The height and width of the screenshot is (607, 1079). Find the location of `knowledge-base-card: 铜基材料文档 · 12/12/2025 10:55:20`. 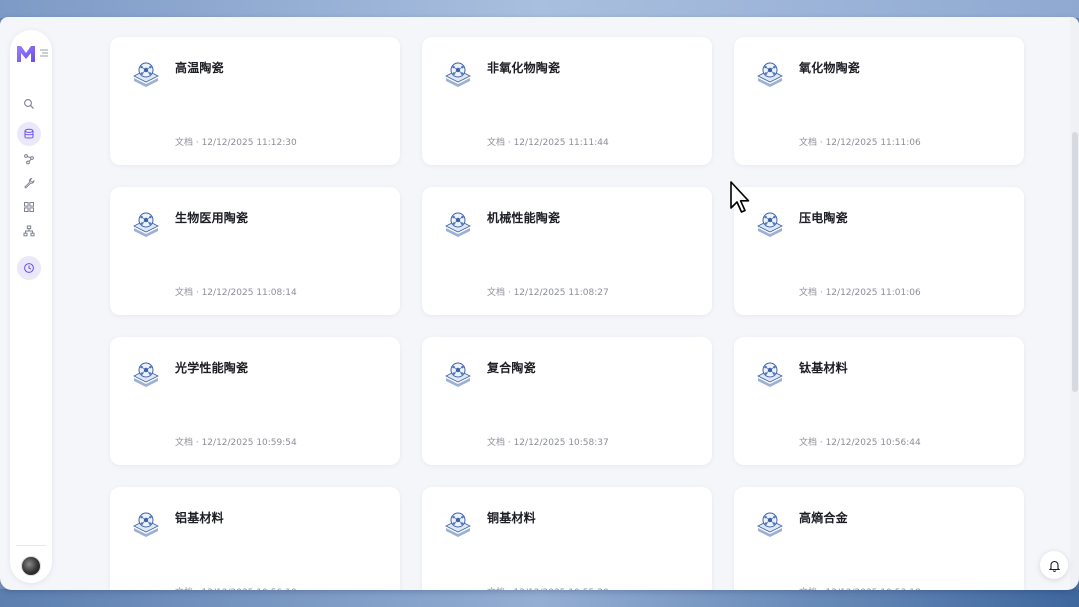

knowledge-base-card: 铜基材料文档 · 12/12/2025 10:55:20 is located at coordinates (567, 538).